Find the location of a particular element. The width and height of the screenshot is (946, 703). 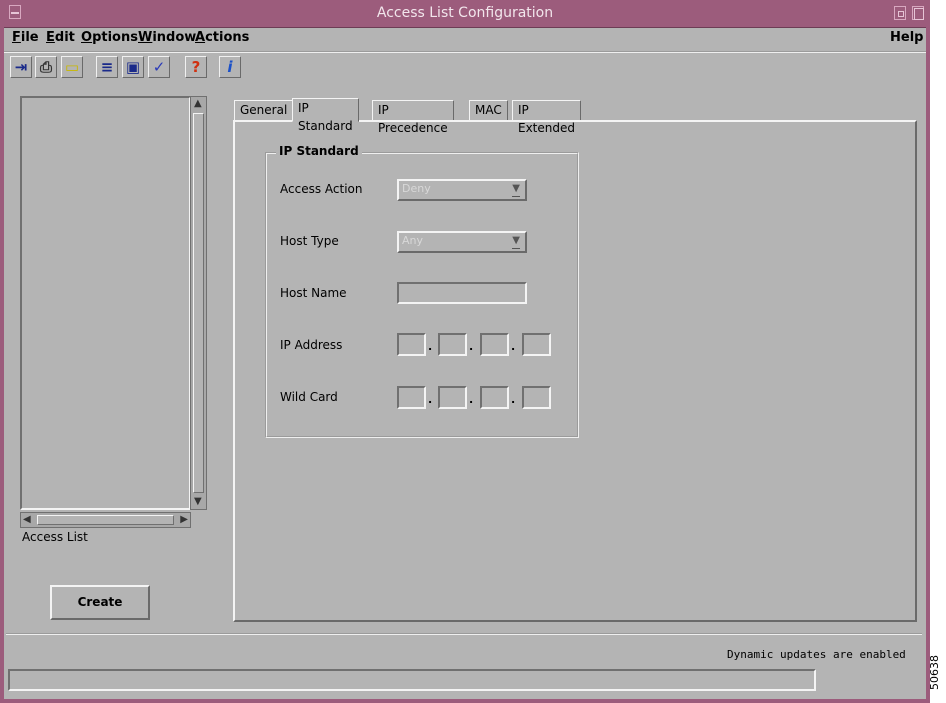

figure-id: 50638 is located at coordinates (934, 672).